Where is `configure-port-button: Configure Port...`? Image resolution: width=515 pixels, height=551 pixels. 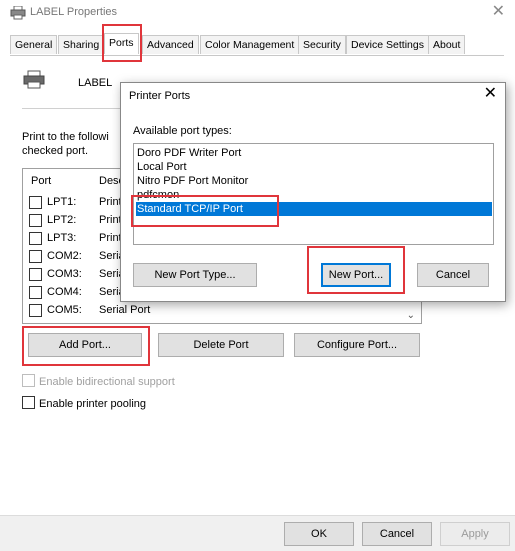 configure-port-button: Configure Port... is located at coordinates (357, 345).